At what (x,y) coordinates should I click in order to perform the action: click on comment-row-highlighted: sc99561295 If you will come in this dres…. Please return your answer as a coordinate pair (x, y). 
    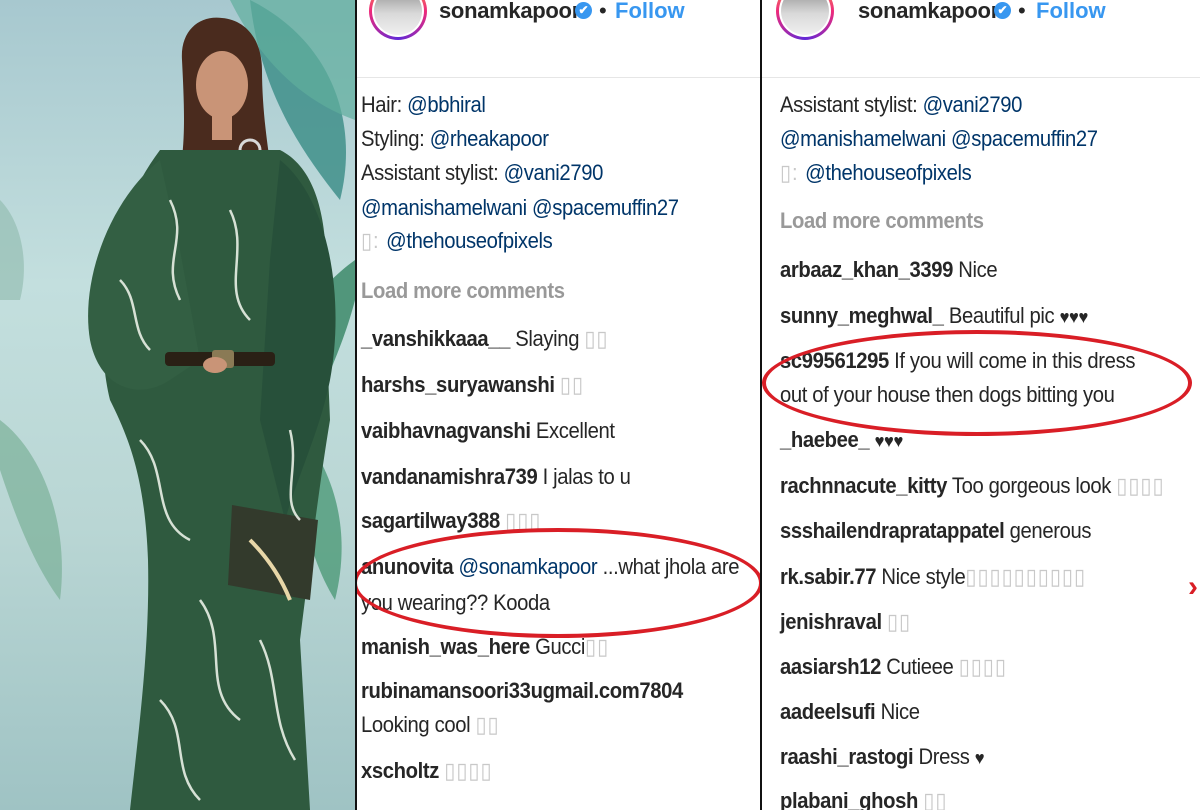
    Looking at the image, I should click on (958, 360).